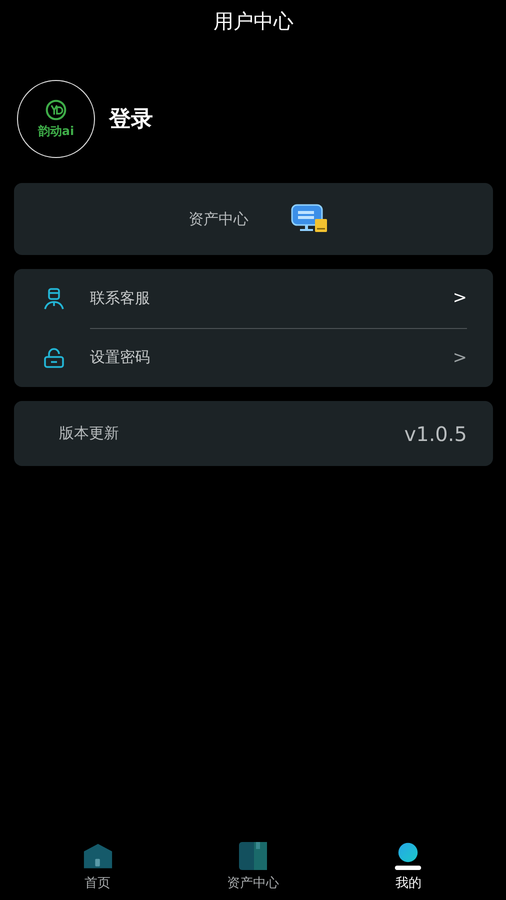 The image size is (506, 900). I want to click on nav-tab: 首页, so click(97, 867).